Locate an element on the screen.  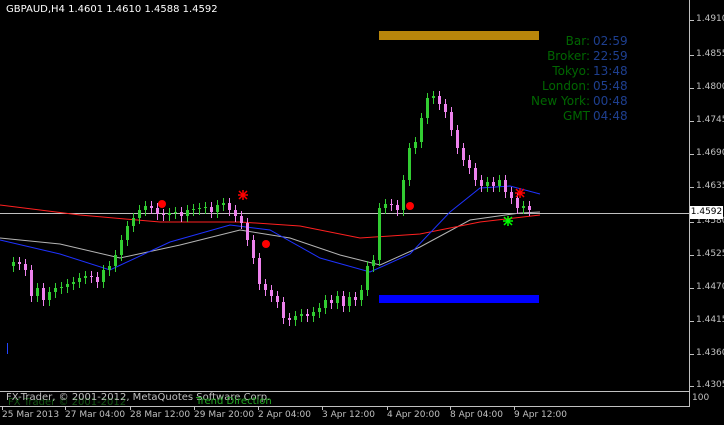
indicator-label: Trend Direction is located at coordinates (234, 401).